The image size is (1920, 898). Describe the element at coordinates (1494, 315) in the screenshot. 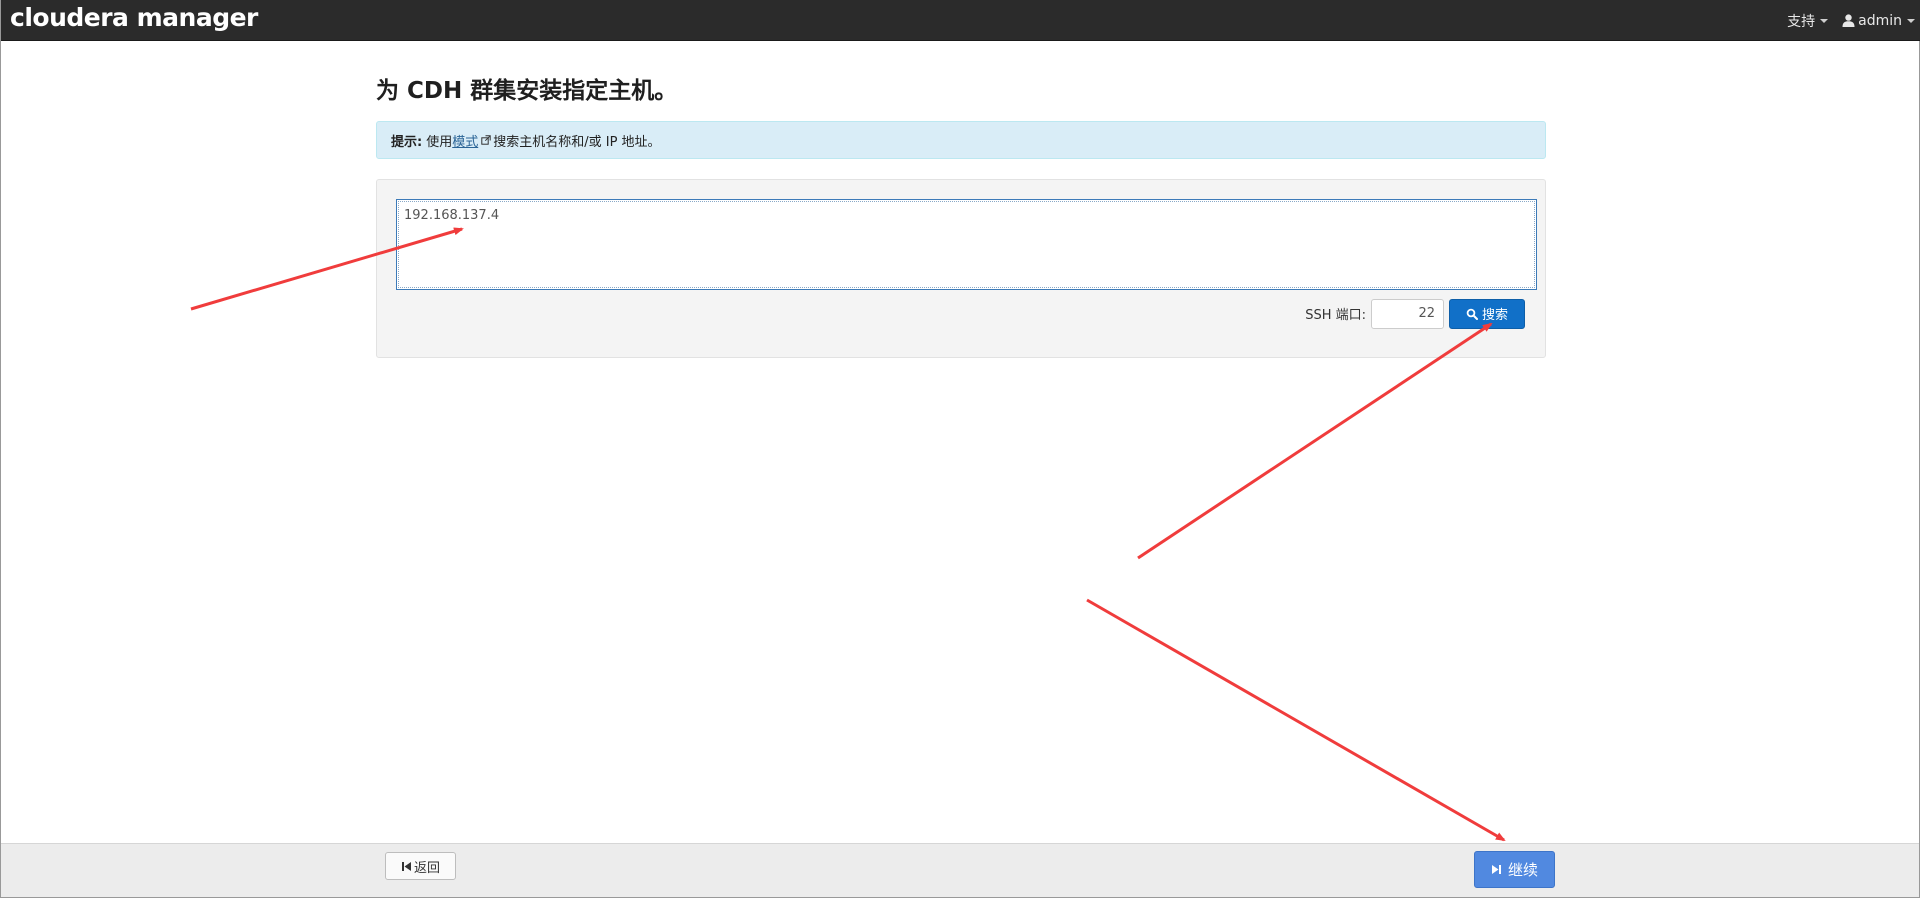

I see `search-button-label: 搜索` at that location.